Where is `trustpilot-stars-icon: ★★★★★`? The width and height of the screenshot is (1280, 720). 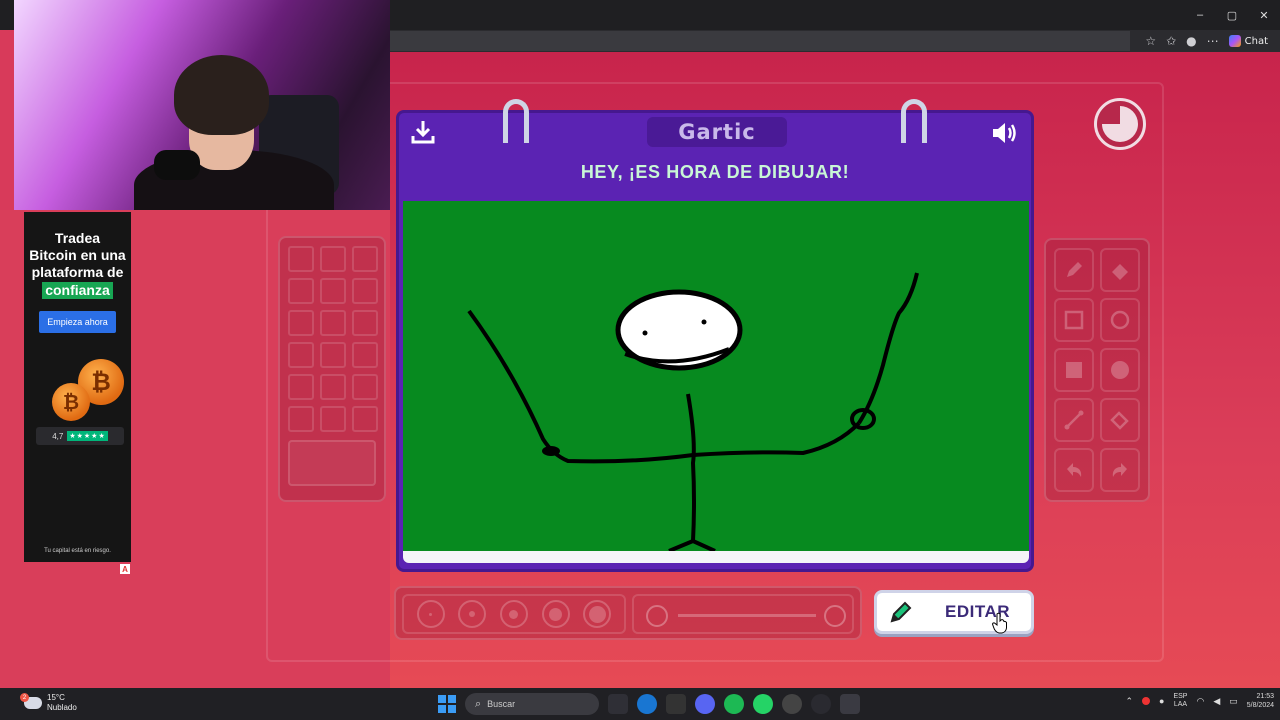 trustpilot-stars-icon: ★★★★★ is located at coordinates (87, 436).